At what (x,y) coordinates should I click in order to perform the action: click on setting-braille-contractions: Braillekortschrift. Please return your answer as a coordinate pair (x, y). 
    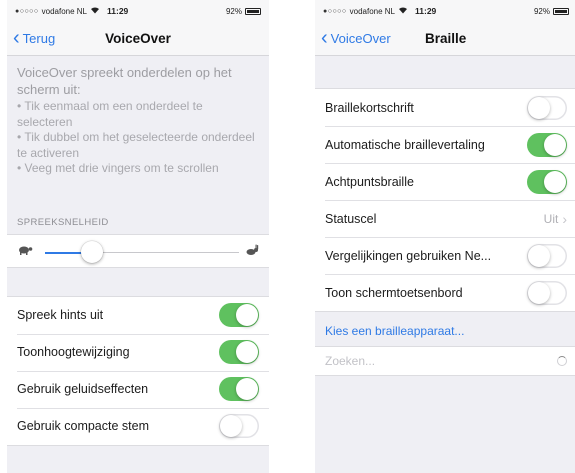
    Looking at the image, I should click on (445, 107).